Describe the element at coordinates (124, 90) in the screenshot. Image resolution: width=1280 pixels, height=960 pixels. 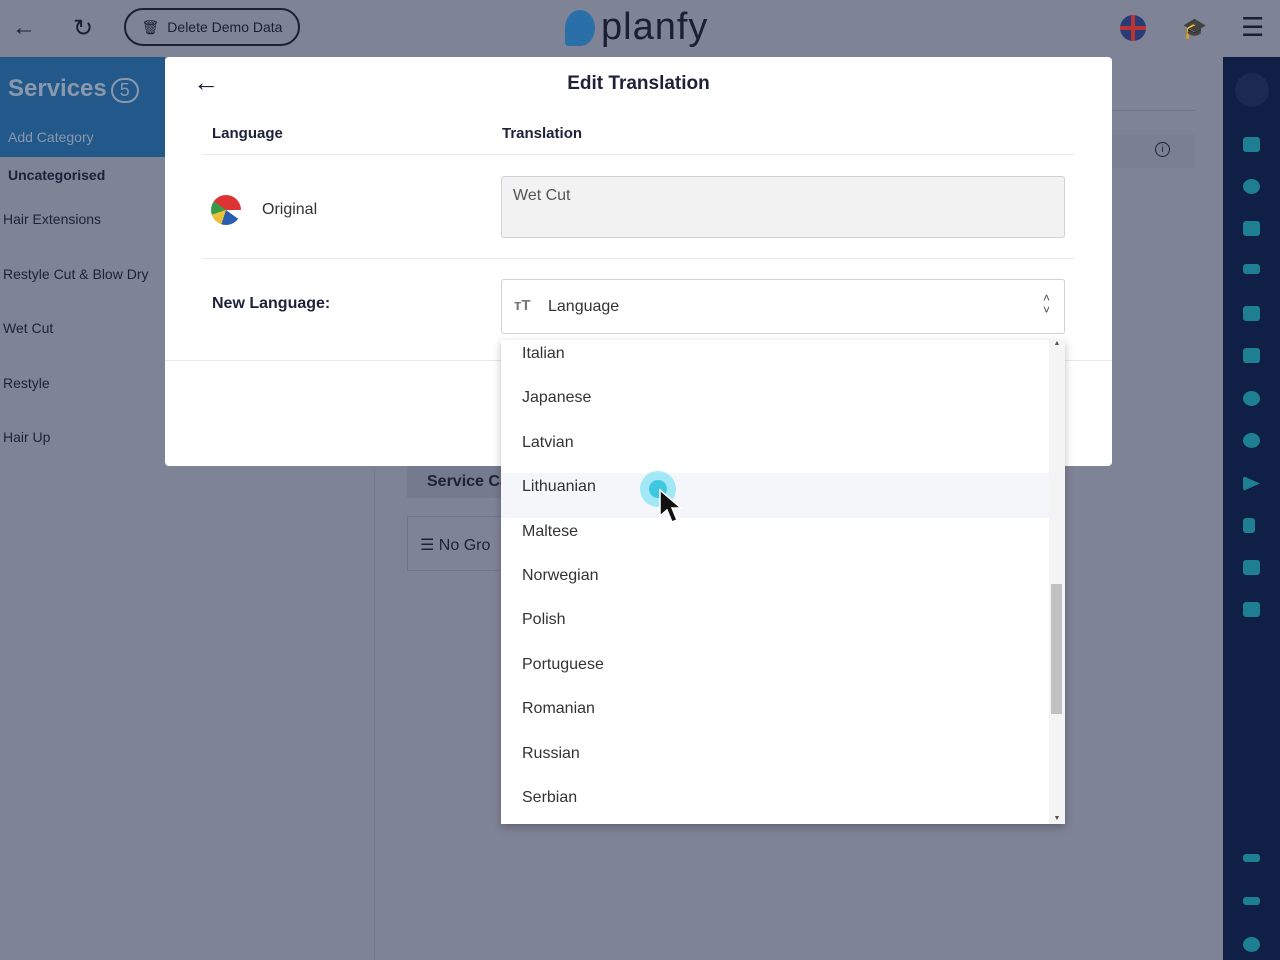
I see `services-count-badge: 5` at that location.